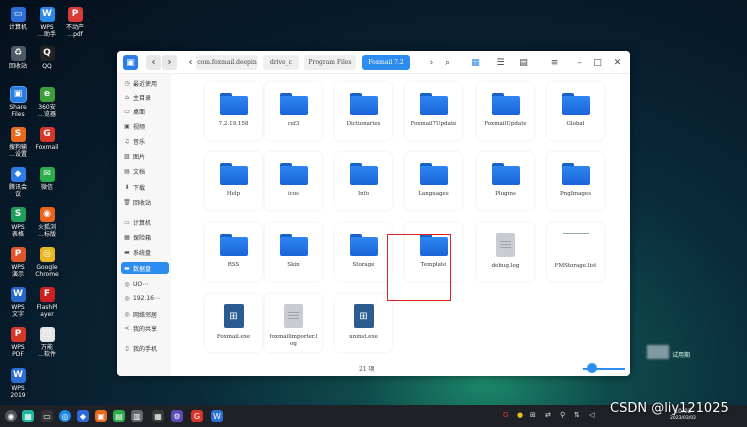 This screenshot has height=427, width=747. I want to click on picture-icon: ▨, so click(127, 156).